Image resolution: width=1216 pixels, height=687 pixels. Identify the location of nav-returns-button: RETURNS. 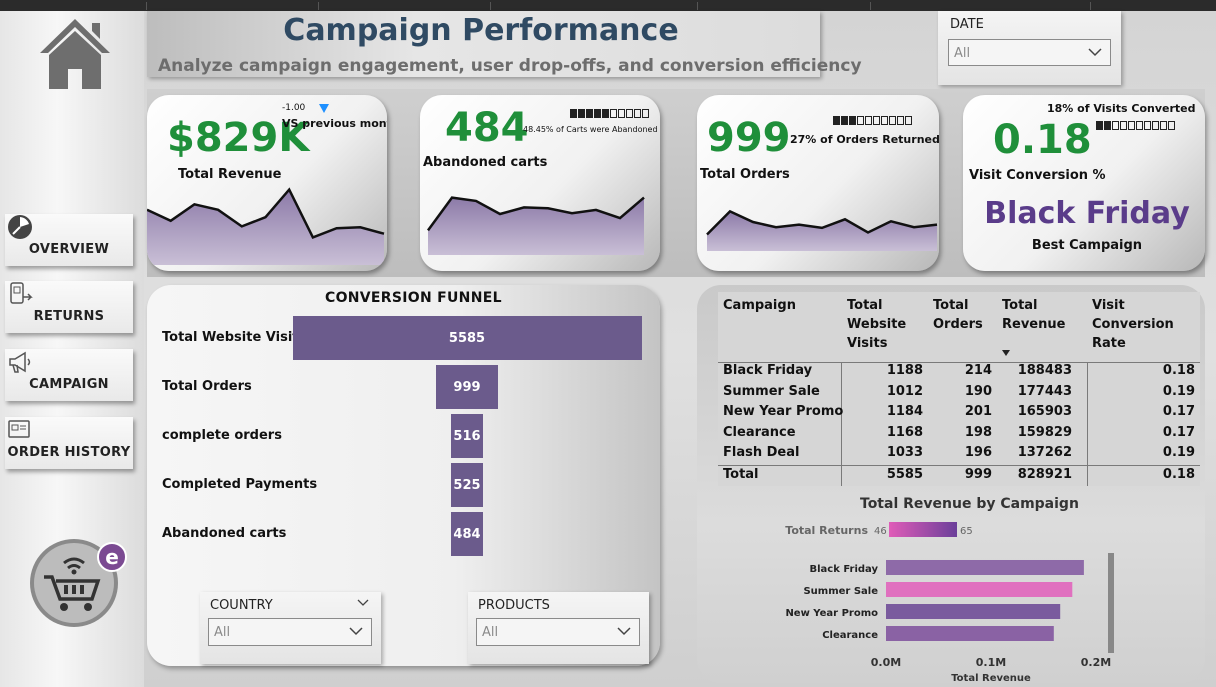
(69, 307).